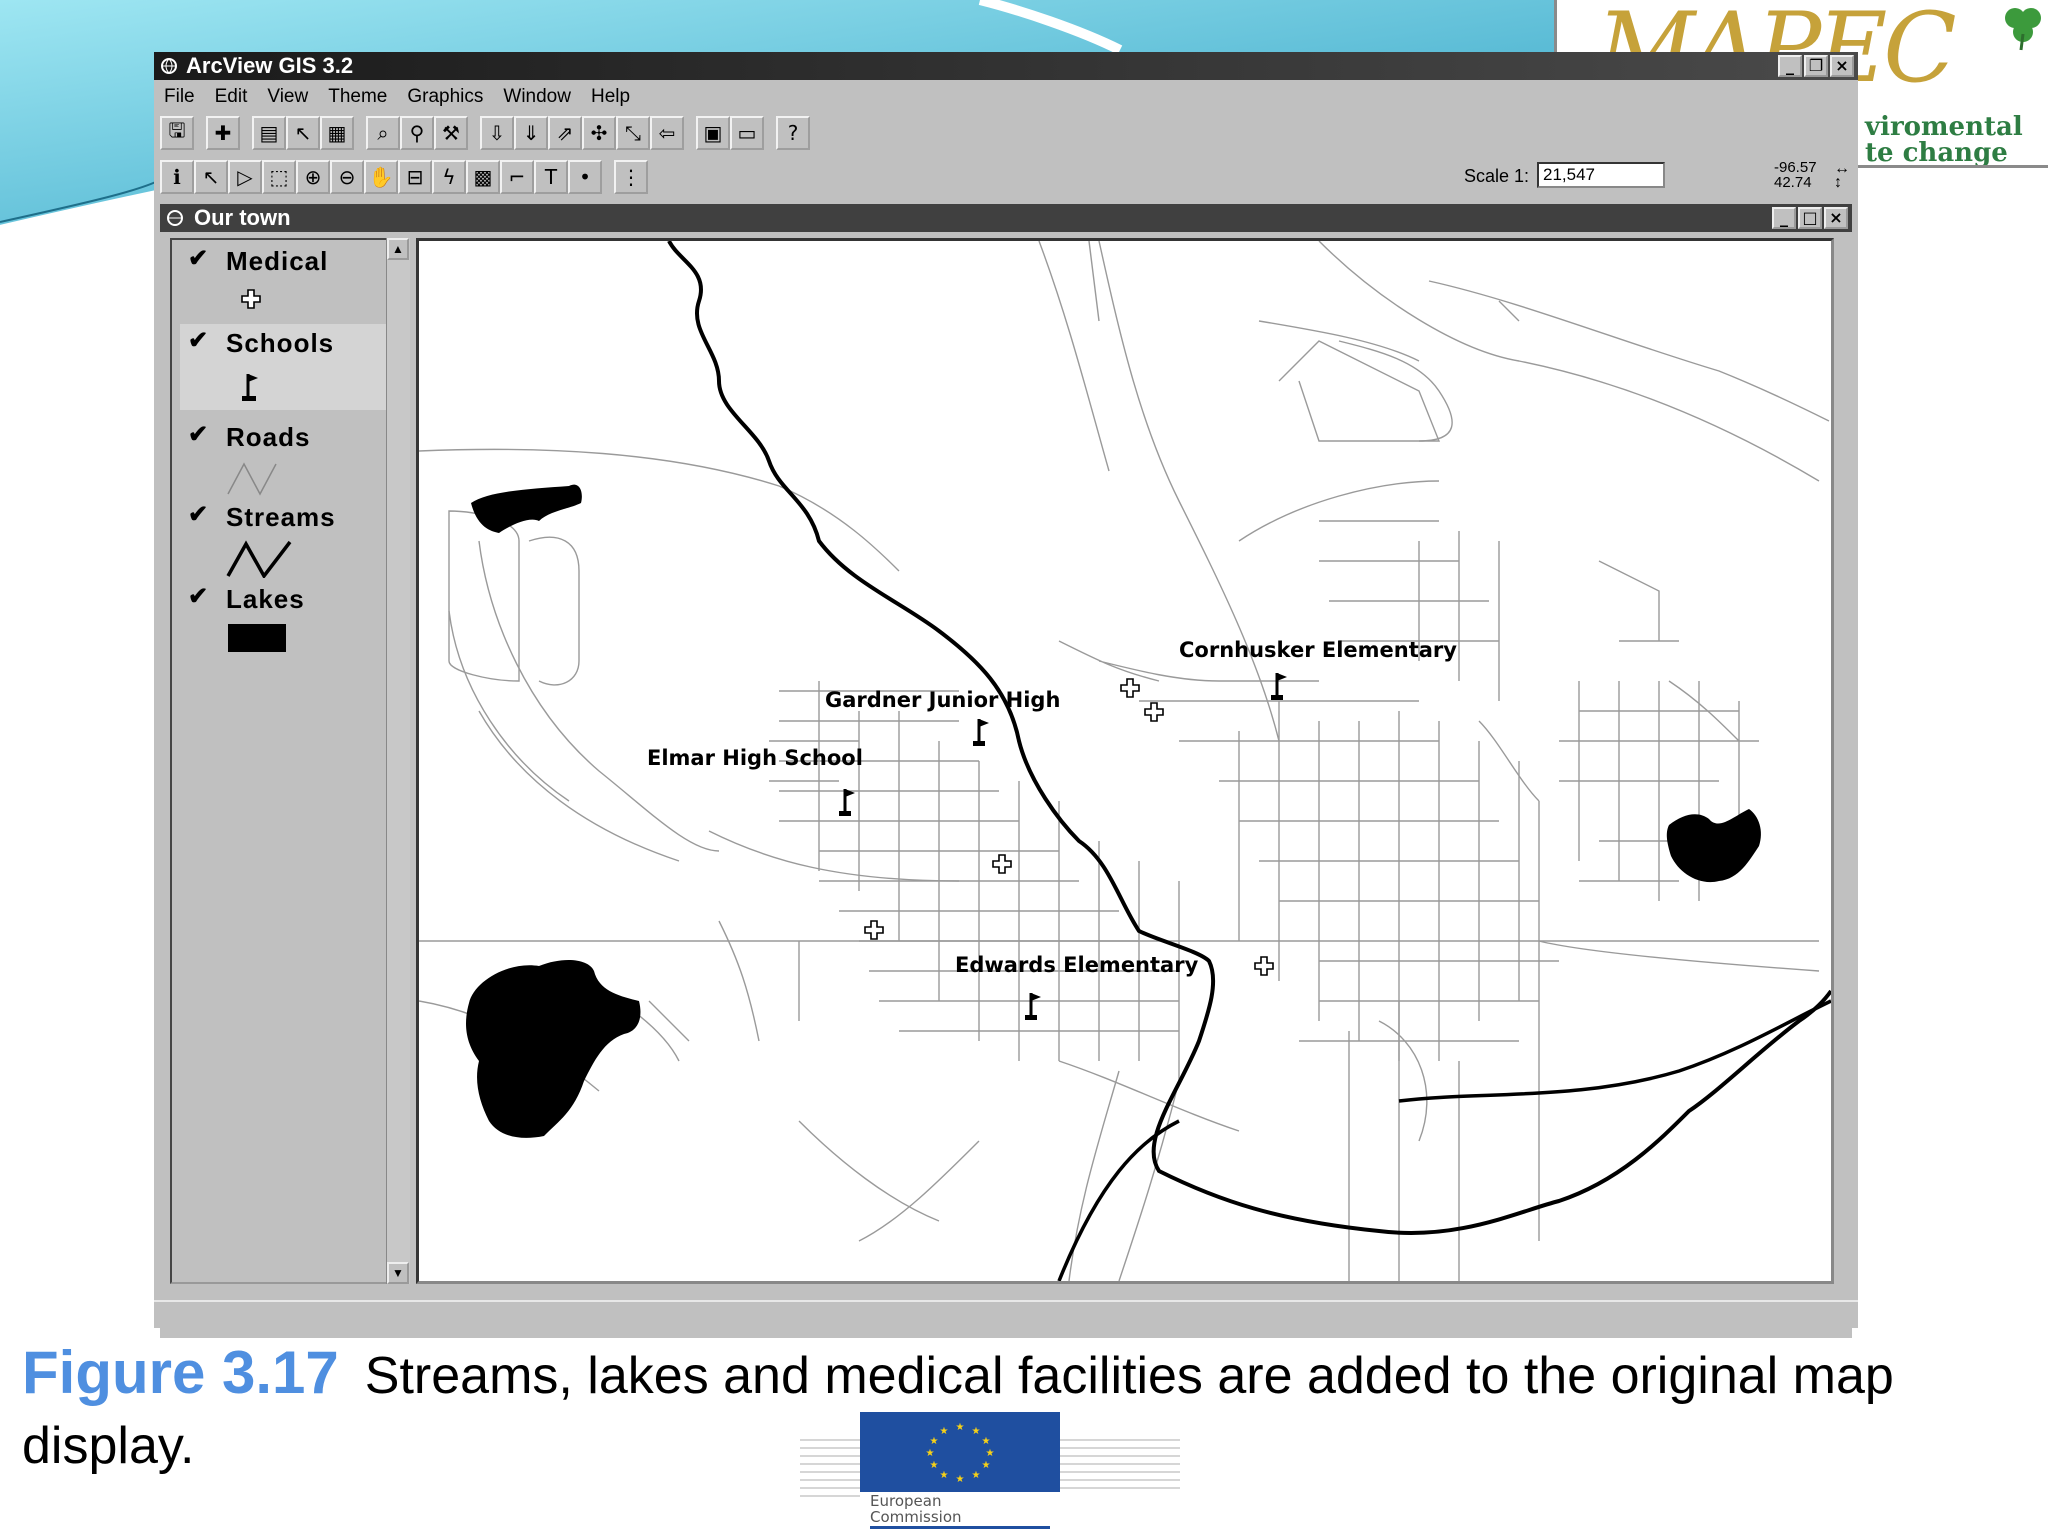 This screenshot has height=1536, width=2048. I want to click on zoom-active-button: ⤡, so click(633, 133).